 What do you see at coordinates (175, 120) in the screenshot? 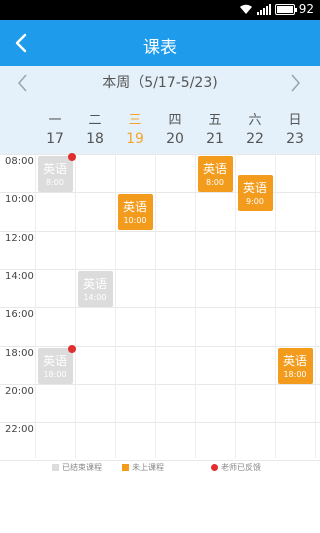
I see `weekday-name: 四` at bounding box center [175, 120].